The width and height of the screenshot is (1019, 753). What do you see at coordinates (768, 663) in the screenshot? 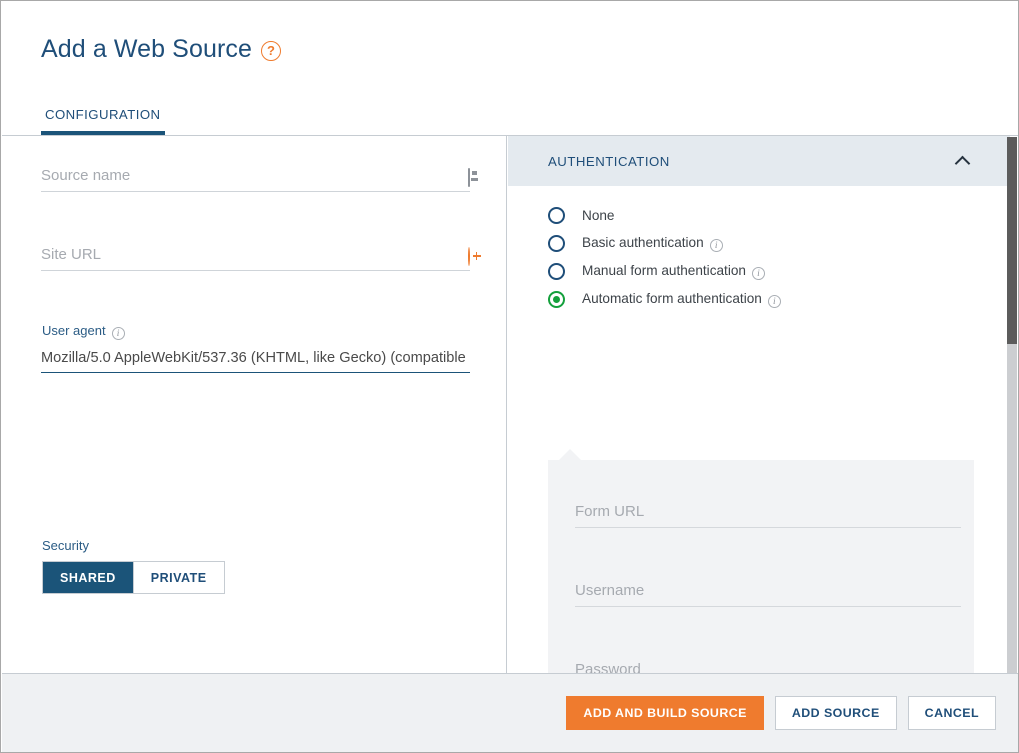
I see `password-field: Password` at bounding box center [768, 663].